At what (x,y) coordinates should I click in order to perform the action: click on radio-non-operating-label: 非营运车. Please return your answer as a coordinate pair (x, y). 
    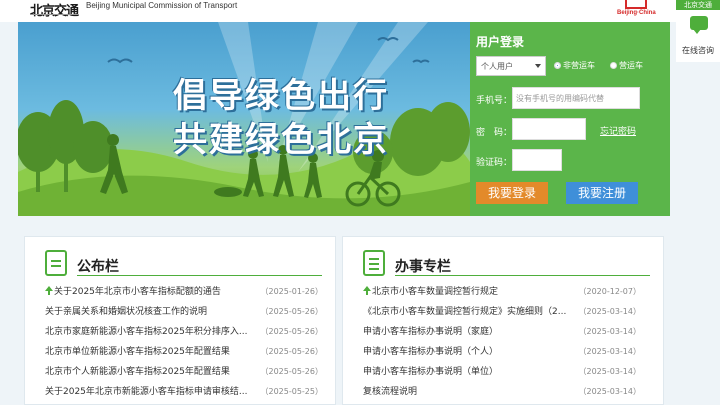
    Looking at the image, I should click on (579, 65).